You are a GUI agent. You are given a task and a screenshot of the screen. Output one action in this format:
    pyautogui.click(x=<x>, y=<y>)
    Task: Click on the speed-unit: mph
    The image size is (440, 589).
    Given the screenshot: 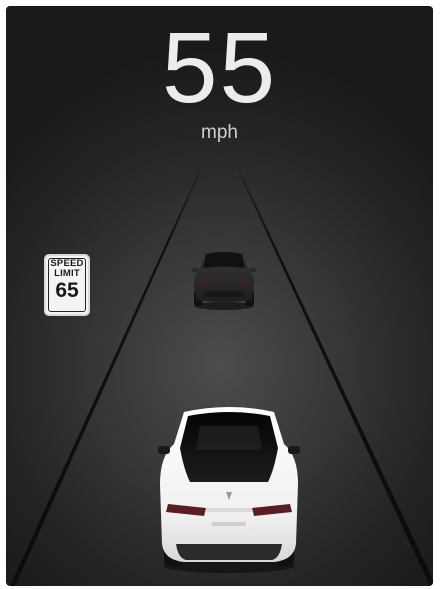 What is the action you would take?
    pyautogui.click(x=219, y=132)
    